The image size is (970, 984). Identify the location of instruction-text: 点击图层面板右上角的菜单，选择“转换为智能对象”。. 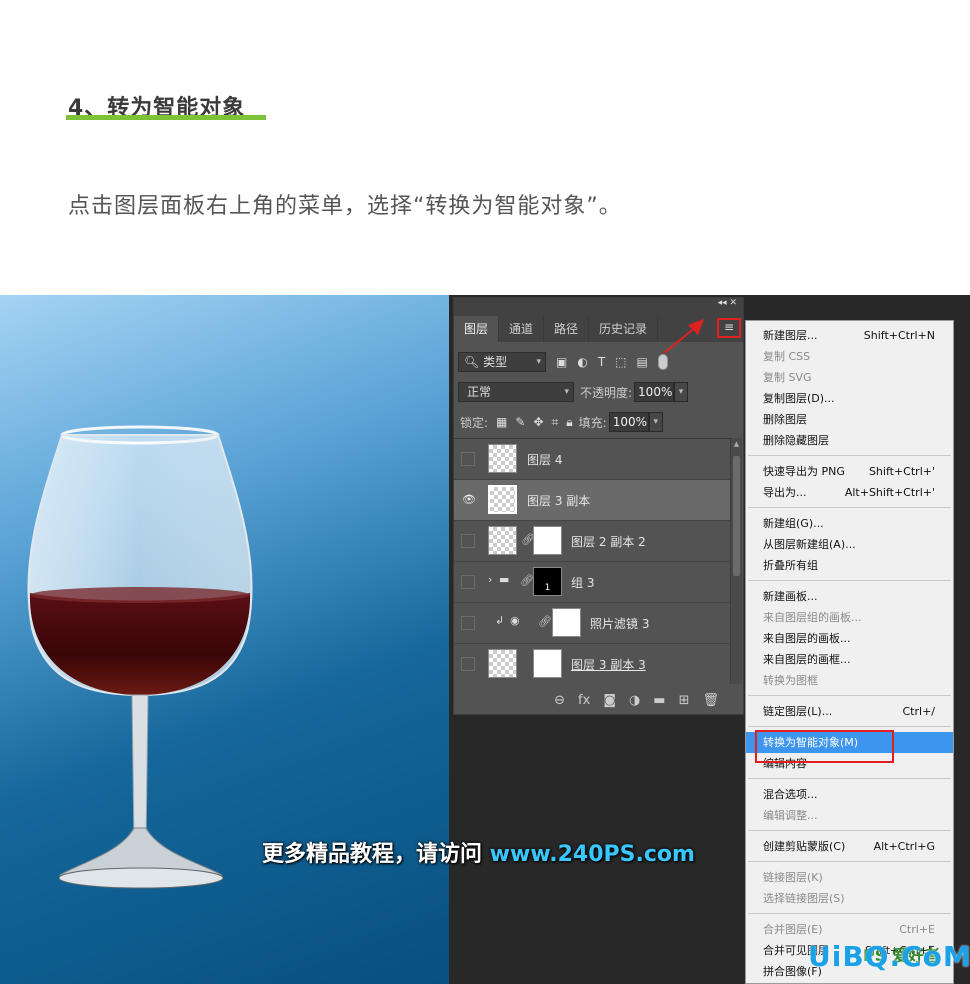
(345, 206).